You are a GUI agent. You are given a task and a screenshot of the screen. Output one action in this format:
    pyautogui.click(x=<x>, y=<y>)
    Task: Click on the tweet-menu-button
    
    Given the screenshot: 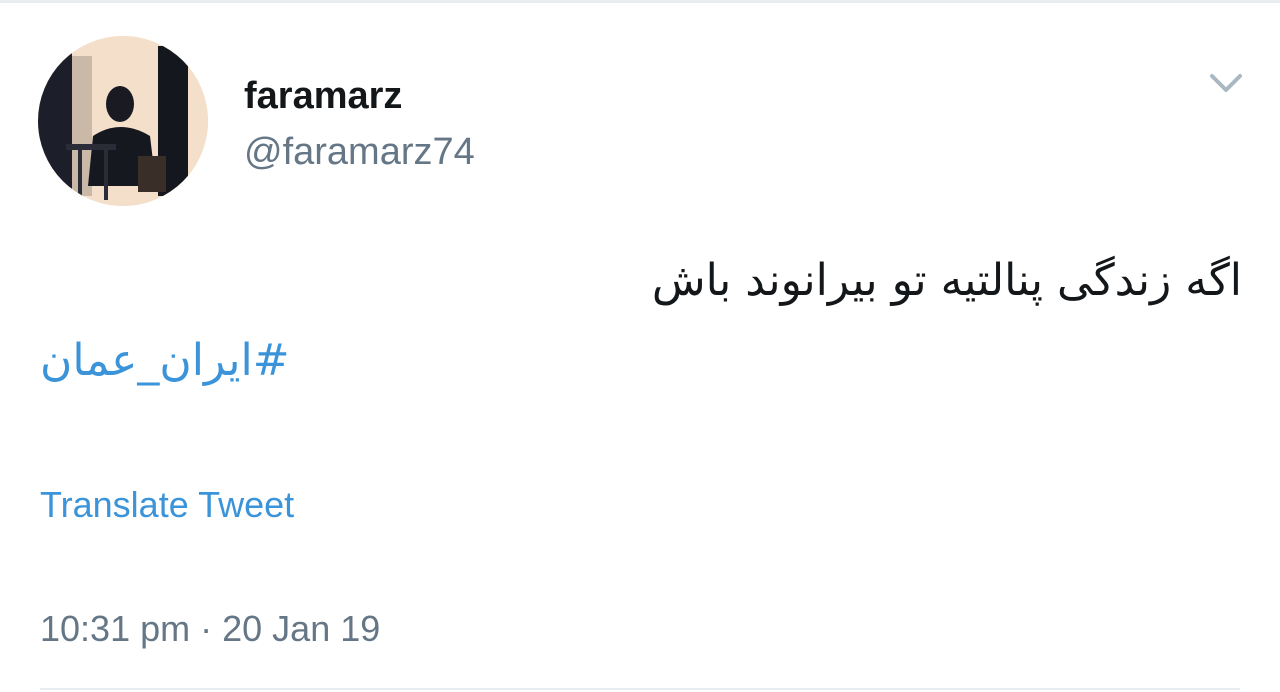 What is the action you would take?
    pyautogui.click(x=1226, y=84)
    